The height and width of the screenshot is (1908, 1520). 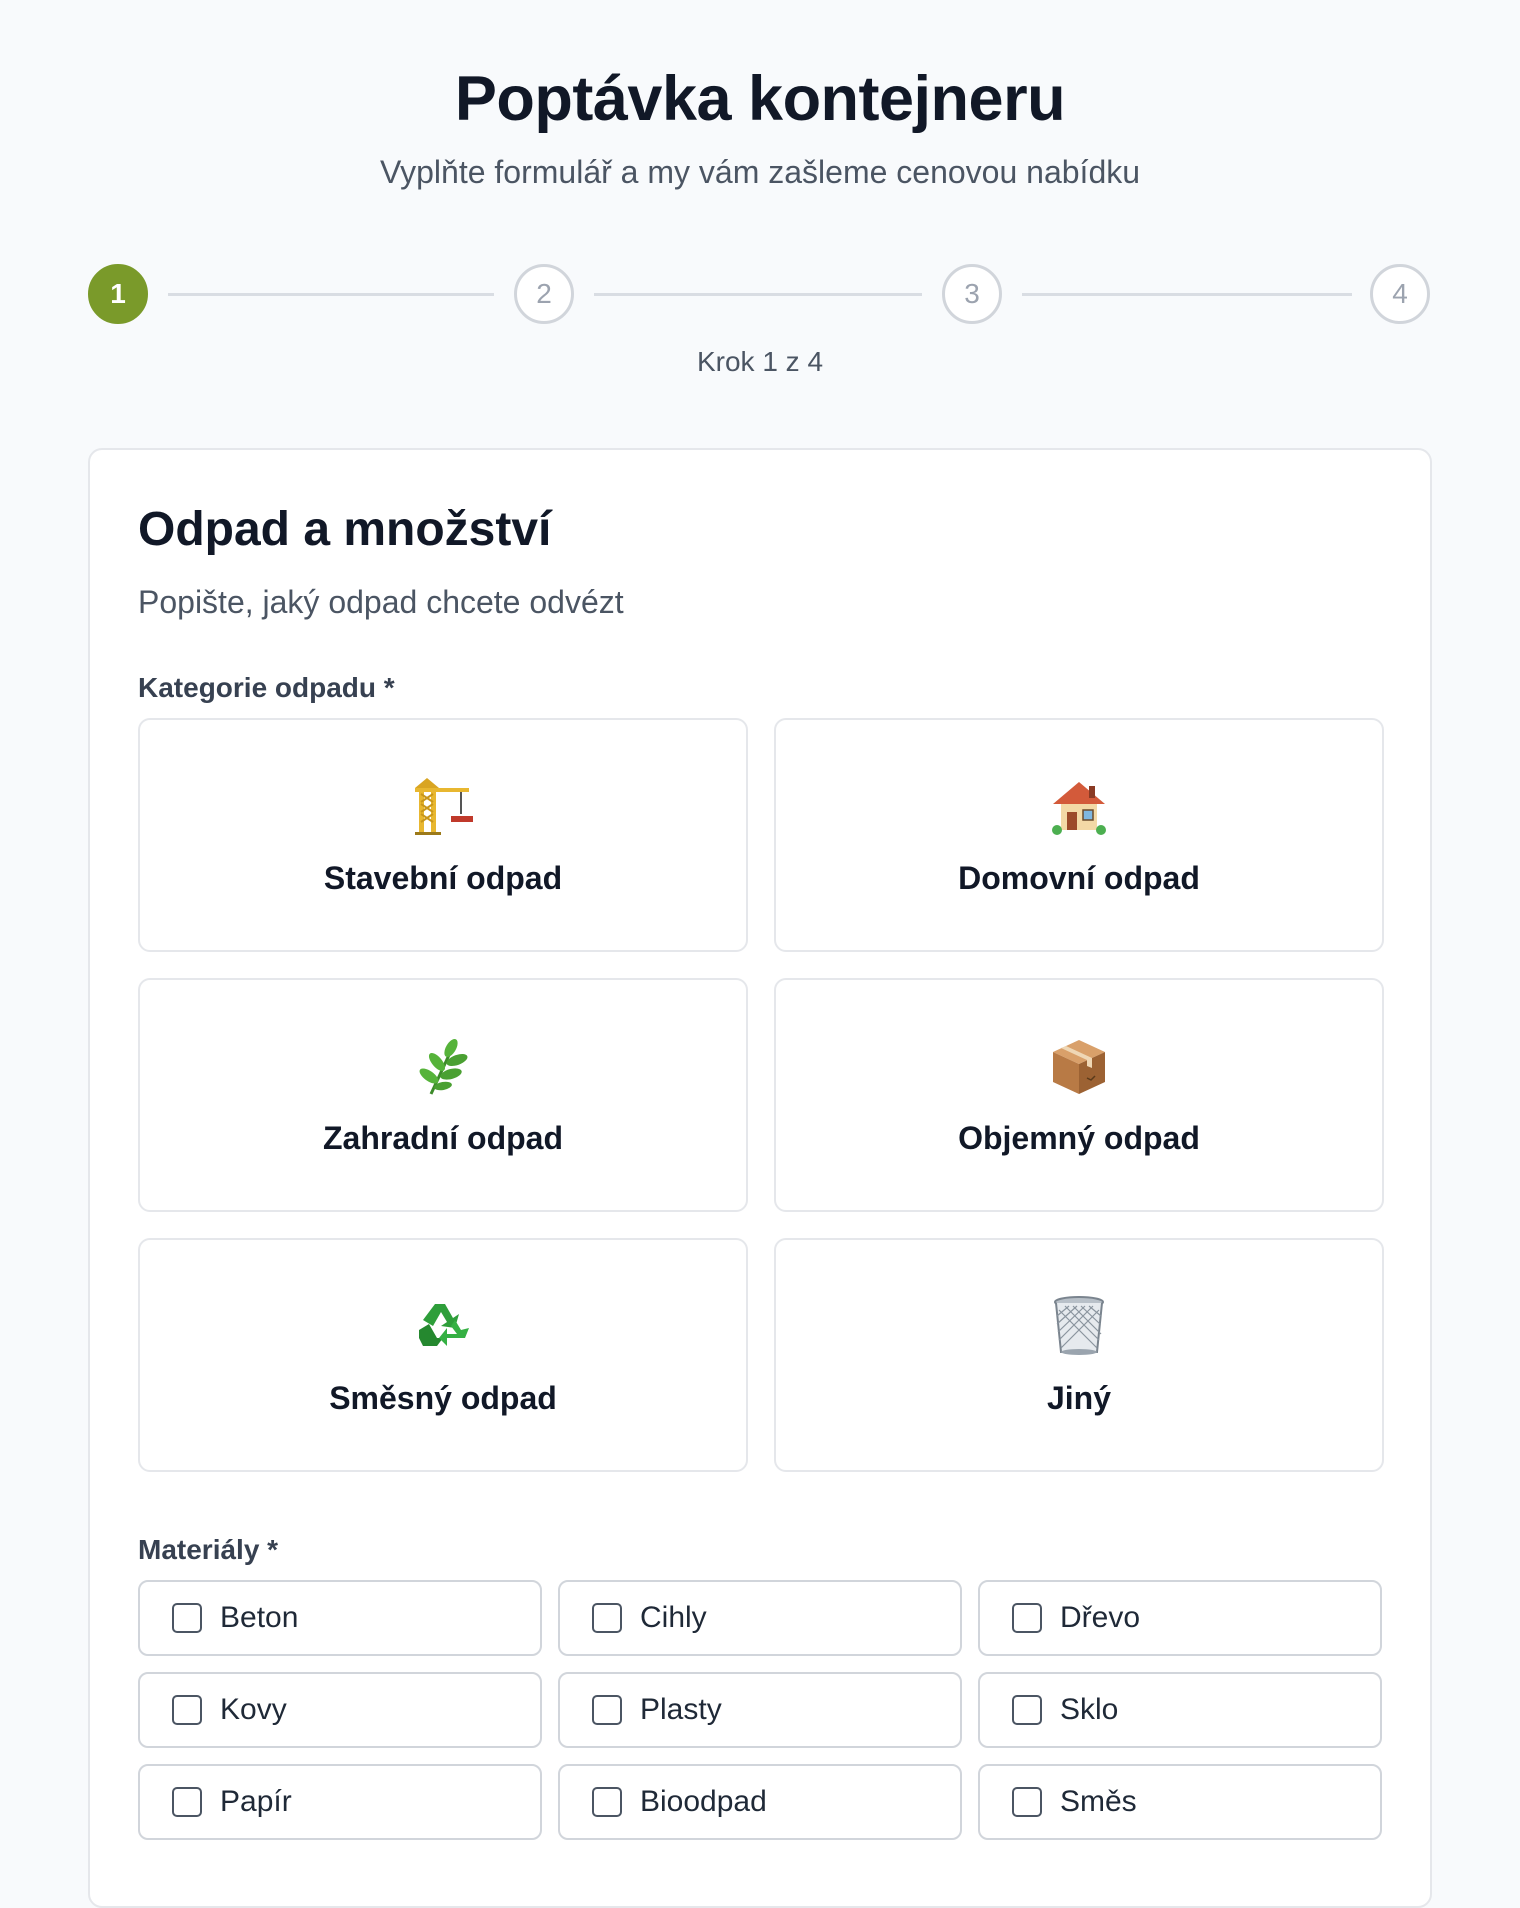 I want to click on wastebasket-icon, so click(x=1079, y=1325).